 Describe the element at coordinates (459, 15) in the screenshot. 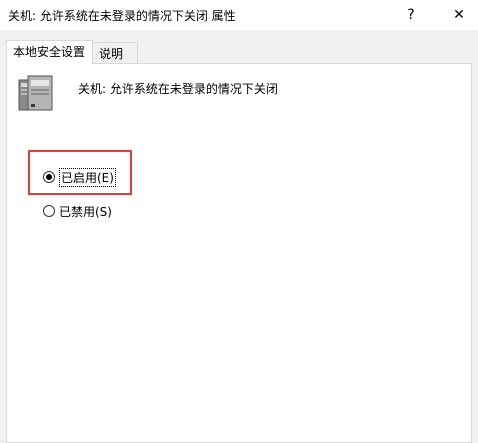

I see `close-button: ✕` at that location.